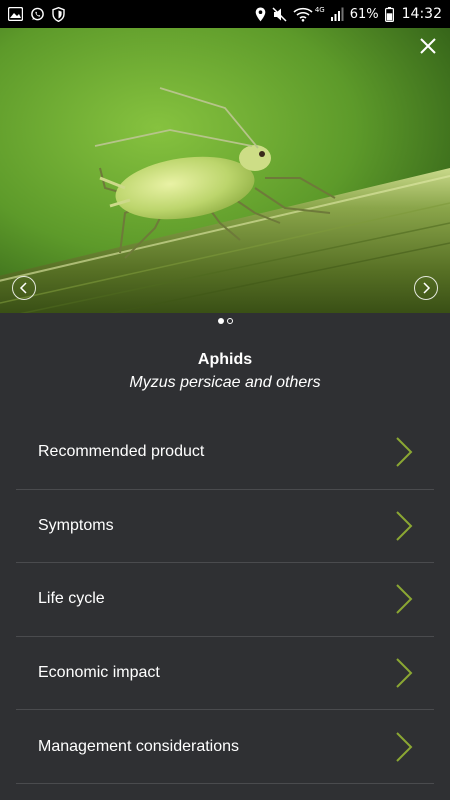 This screenshot has height=800, width=450. Describe the element at coordinates (348, 14) in the screenshot. I see `status-right: 4G 61% 14:32` at that location.